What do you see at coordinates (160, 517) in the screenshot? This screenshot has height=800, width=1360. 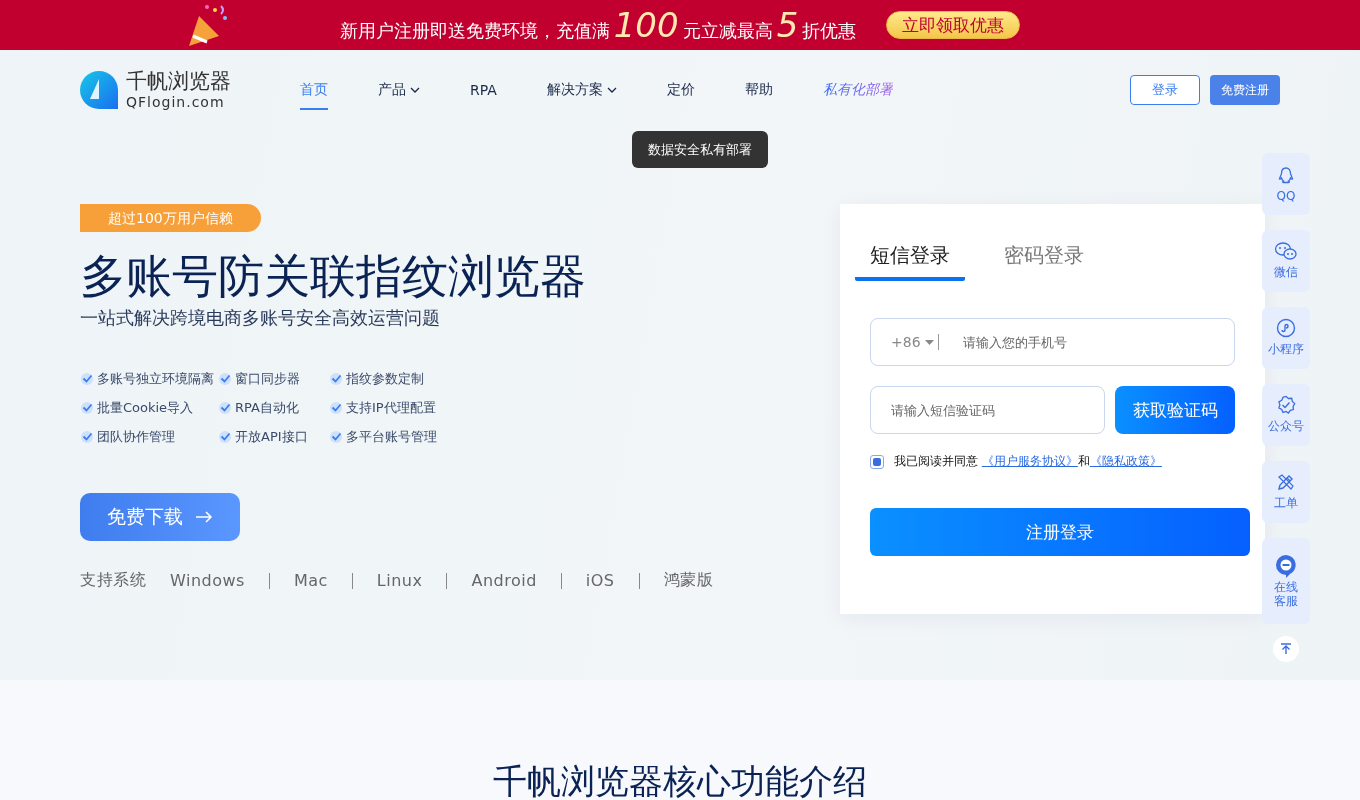 I see `download-button: 免费下载` at bounding box center [160, 517].